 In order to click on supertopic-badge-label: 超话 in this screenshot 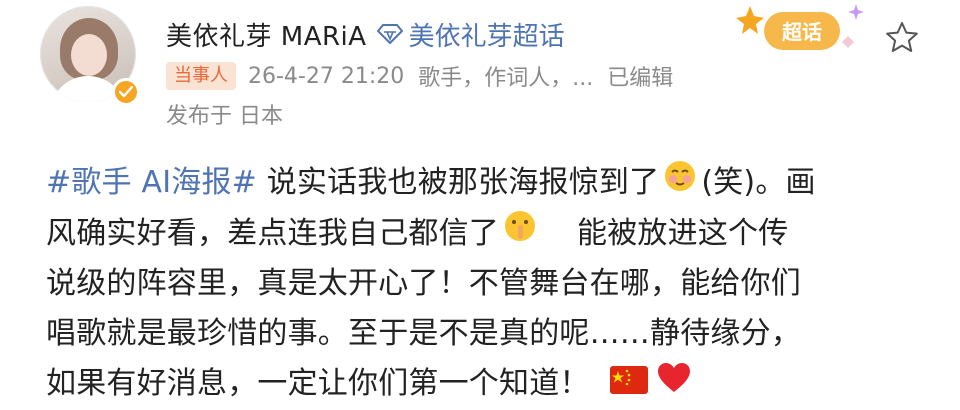, I will do `click(801, 32)`.